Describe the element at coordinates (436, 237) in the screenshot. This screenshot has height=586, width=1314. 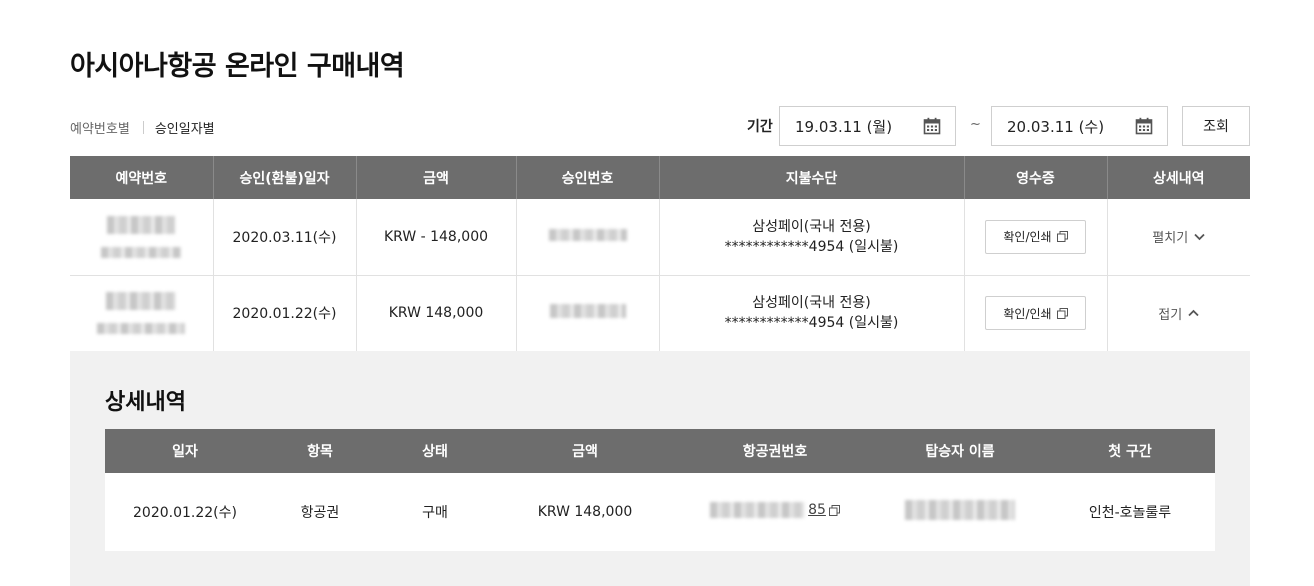
I see `amount-cell: KRW - 148,000` at that location.